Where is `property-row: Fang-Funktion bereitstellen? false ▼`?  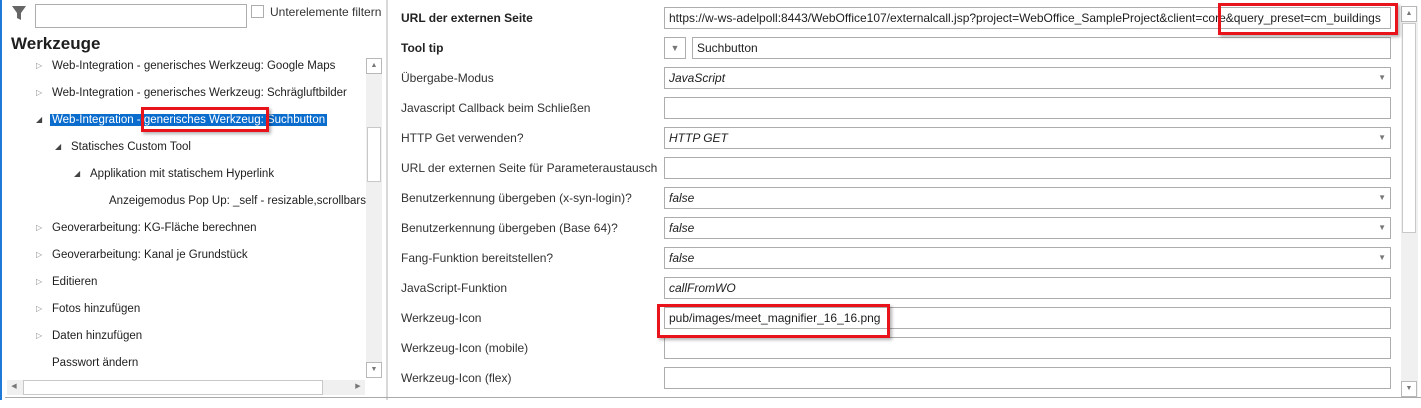
property-row: Fang-Funktion bereitstellen? false ▼ is located at coordinates (898, 258).